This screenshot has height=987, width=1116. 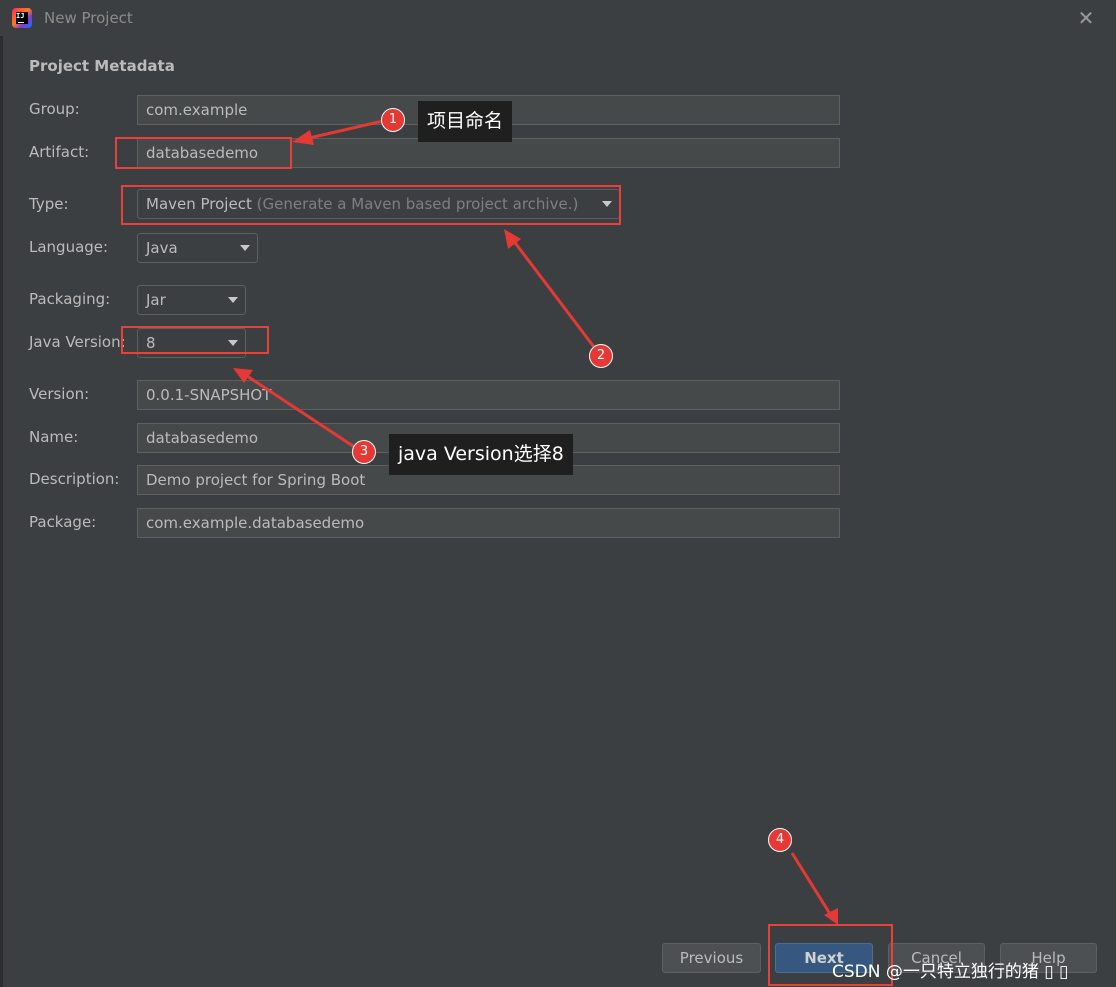 I want to click on packaging-dropdown: Jar, so click(x=191, y=300).